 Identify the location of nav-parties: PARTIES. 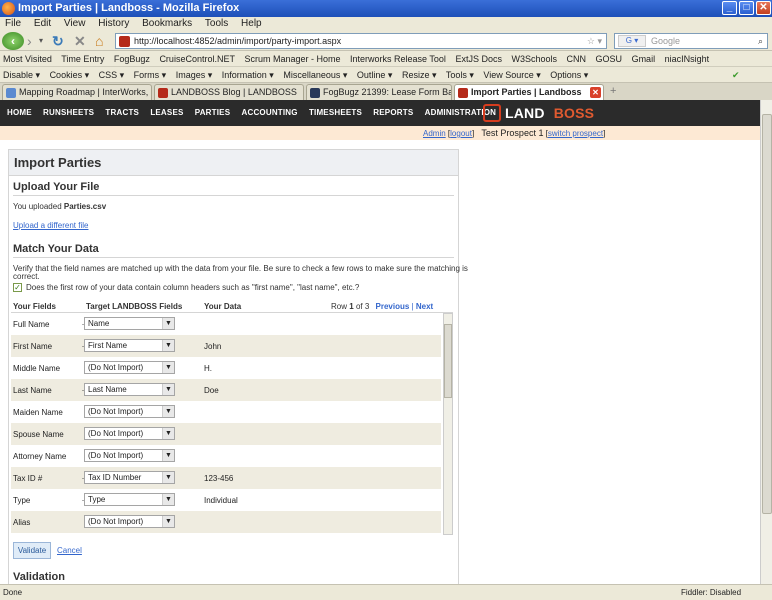
(212, 112).